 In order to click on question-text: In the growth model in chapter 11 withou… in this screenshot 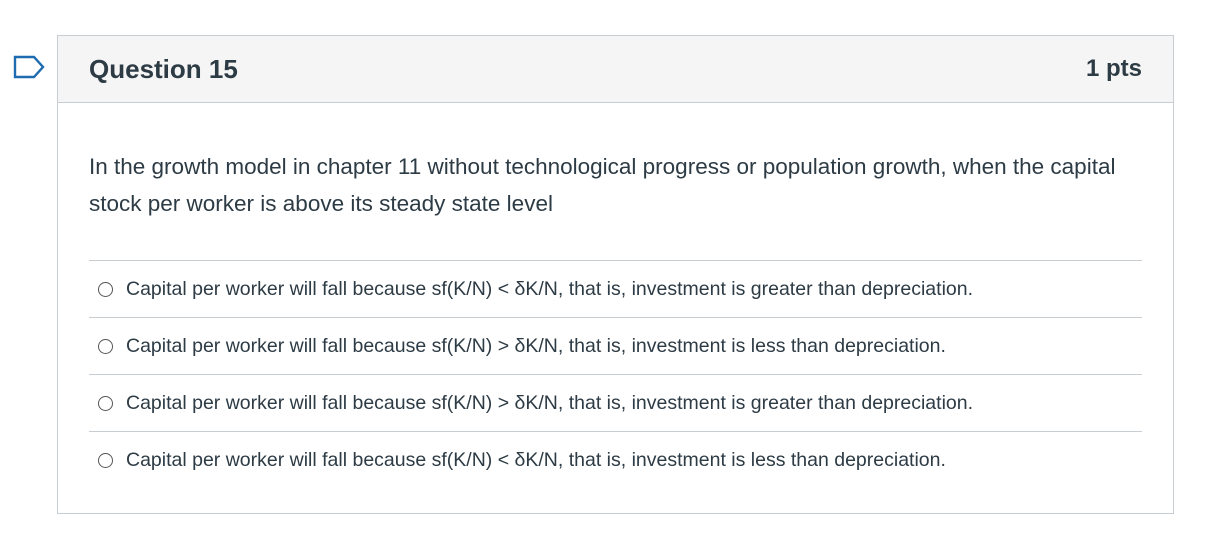, I will do `click(602, 185)`.